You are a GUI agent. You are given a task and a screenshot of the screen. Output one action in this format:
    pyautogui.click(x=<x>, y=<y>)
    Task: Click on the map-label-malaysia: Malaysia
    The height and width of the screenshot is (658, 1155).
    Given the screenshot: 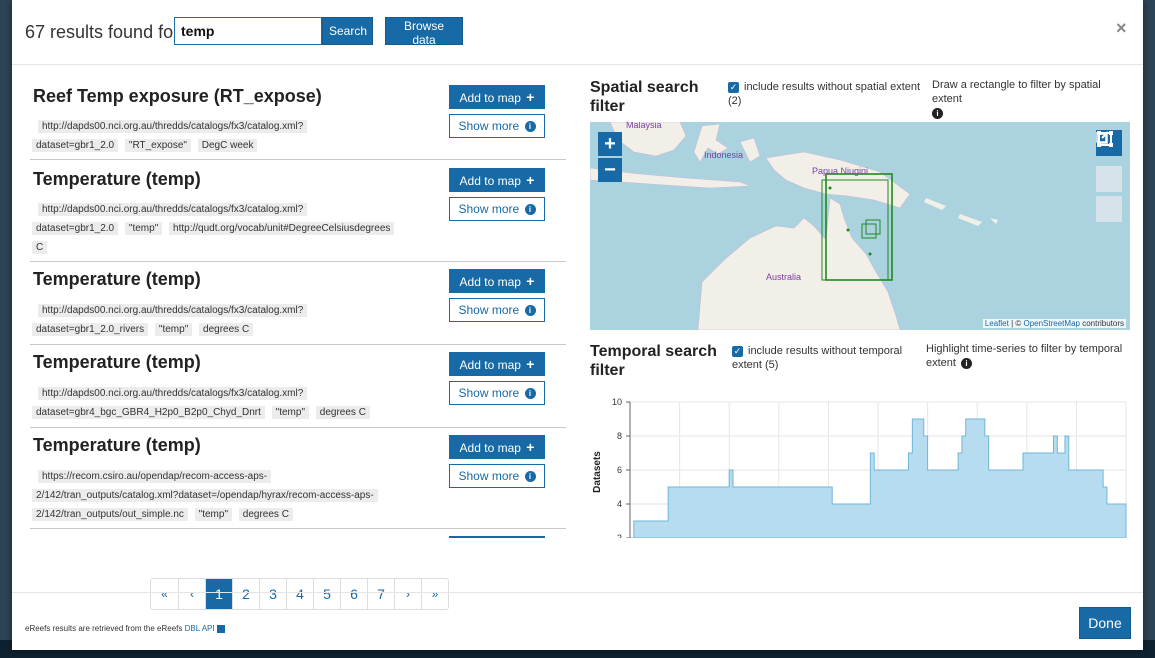 What is the action you would take?
    pyautogui.click(x=644, y=126)
    